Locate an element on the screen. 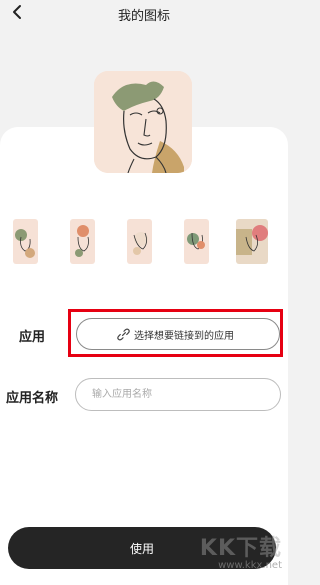  icon-preview is located at coordinates (143, 122).